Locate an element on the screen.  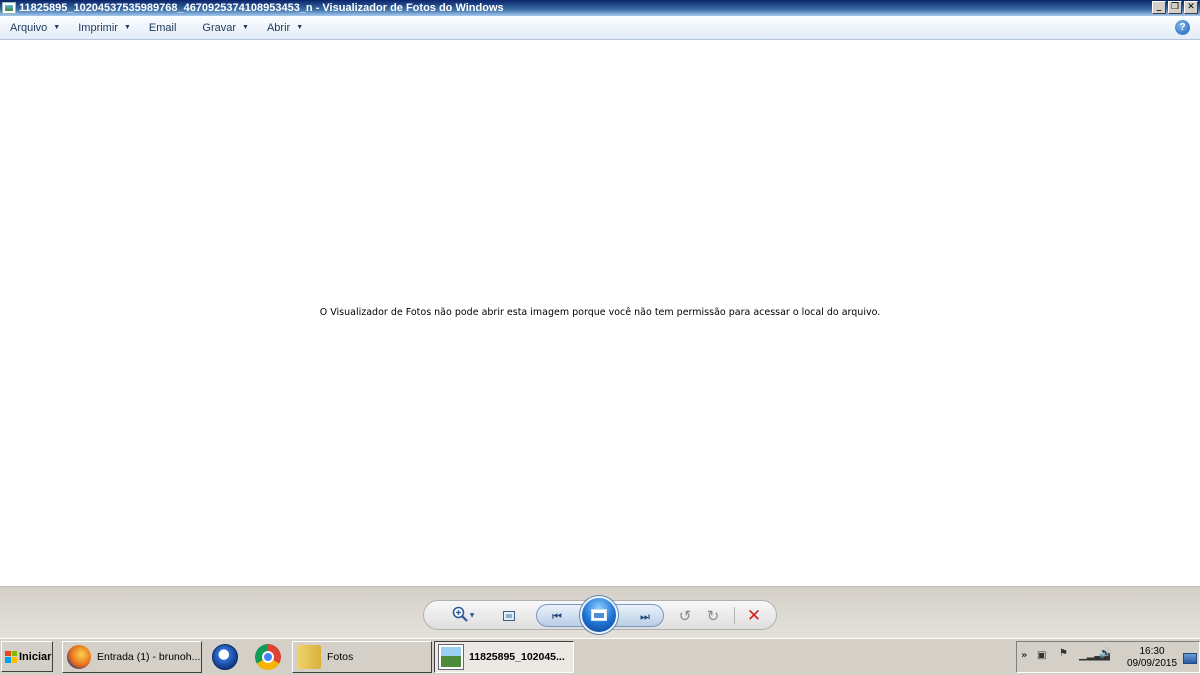
minimize-button: _ is located at coordinates (1159, 7).